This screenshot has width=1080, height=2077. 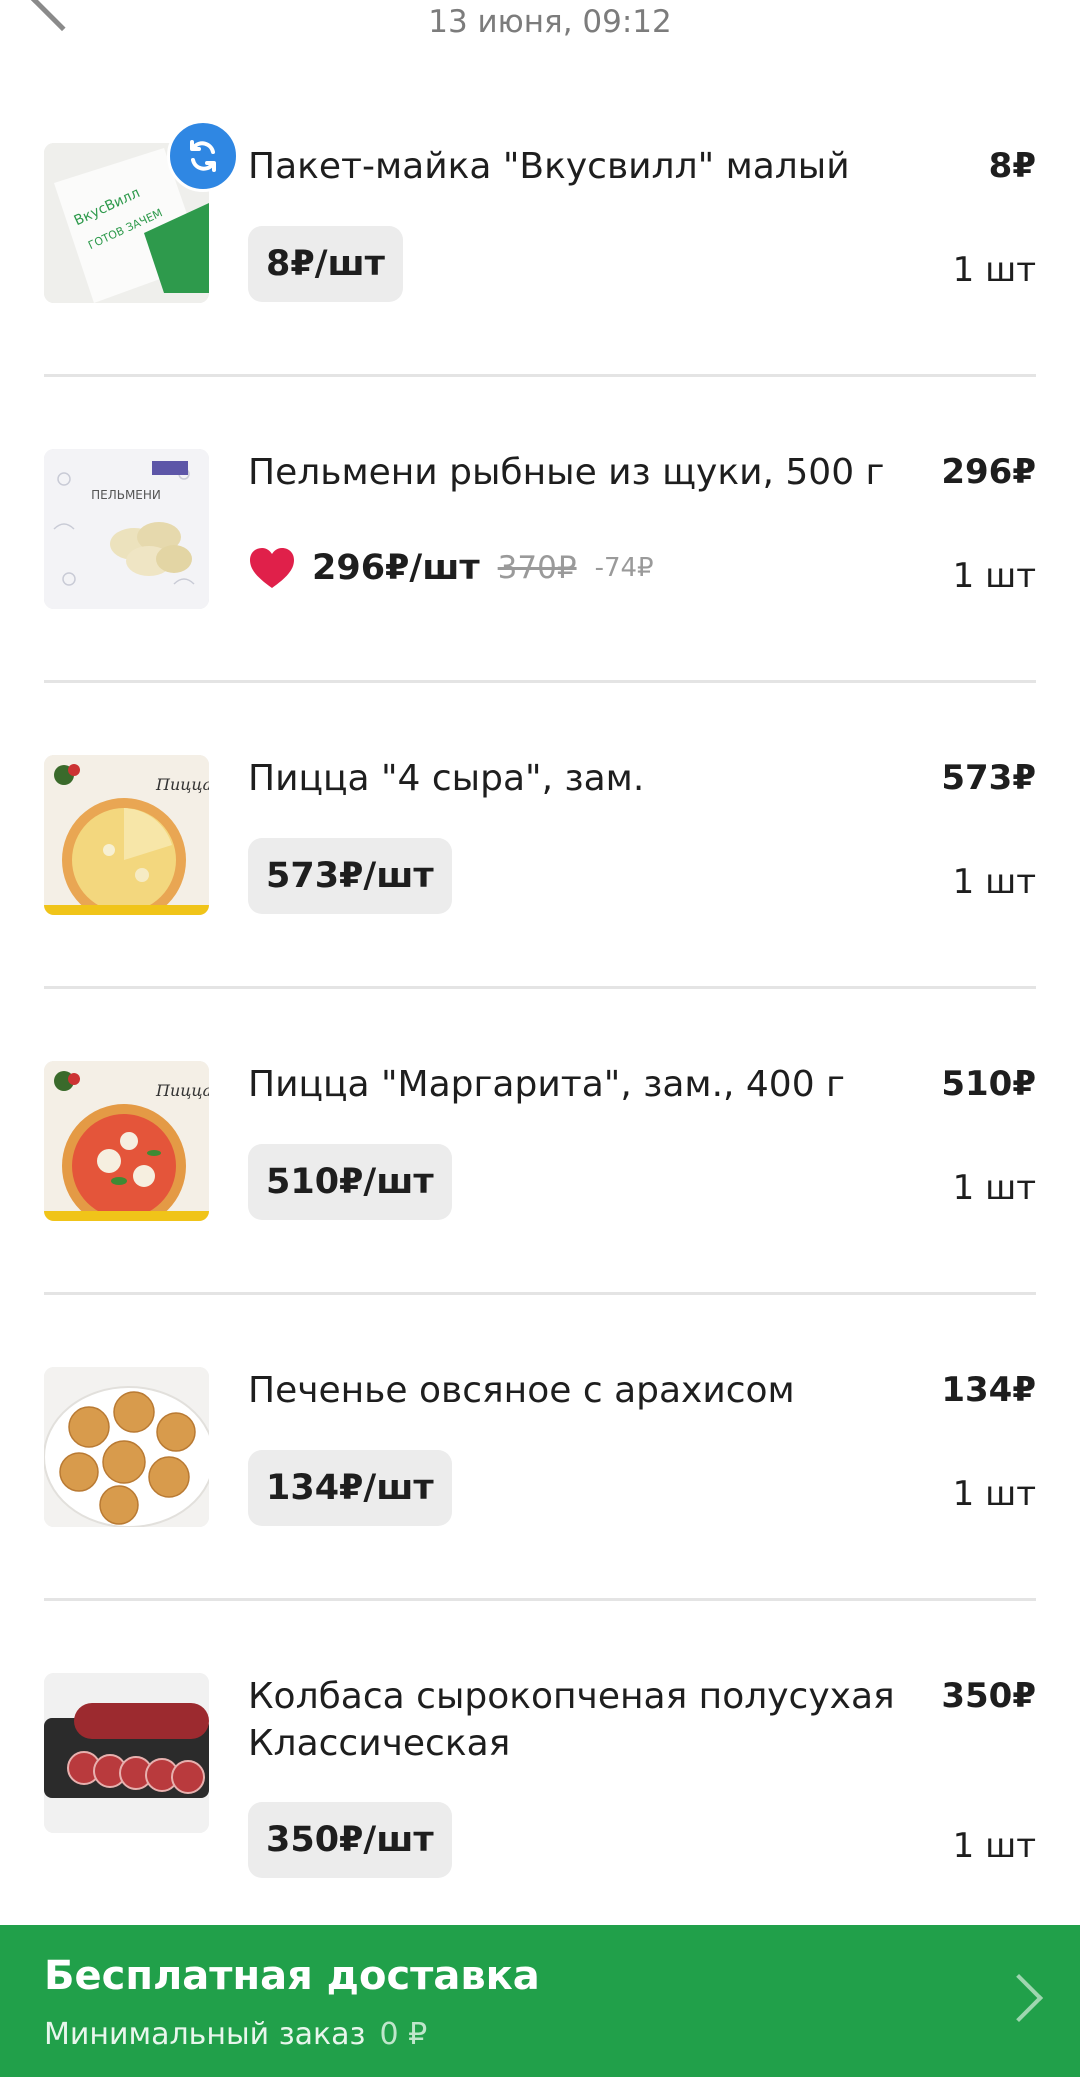 I want to click on order-date: 13 июня, 09:12, so click(x=550, y=22).